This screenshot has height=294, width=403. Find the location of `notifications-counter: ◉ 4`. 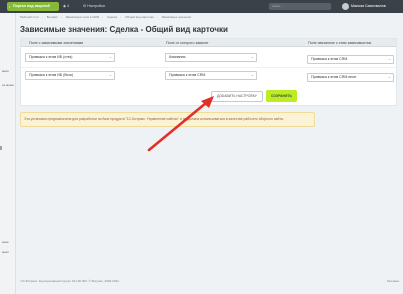

notifications-counter: ◉ 4 is located at coordinates (66, 6).